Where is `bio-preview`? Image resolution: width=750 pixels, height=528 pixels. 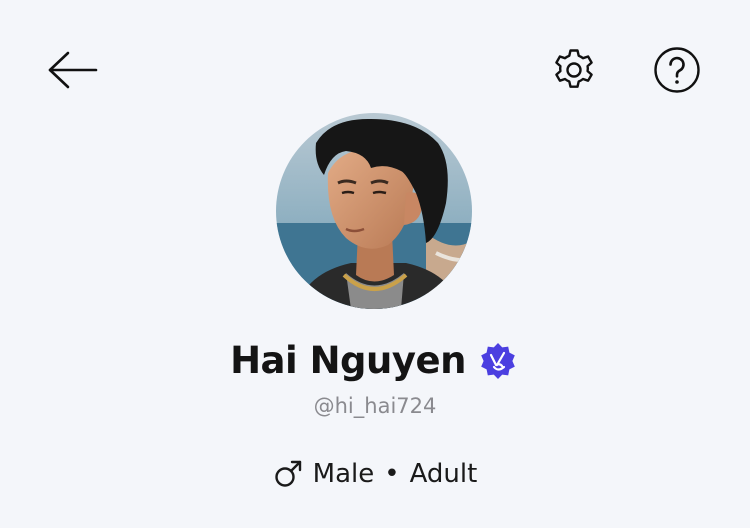
bio-preview is located at coordinates (375, 521).